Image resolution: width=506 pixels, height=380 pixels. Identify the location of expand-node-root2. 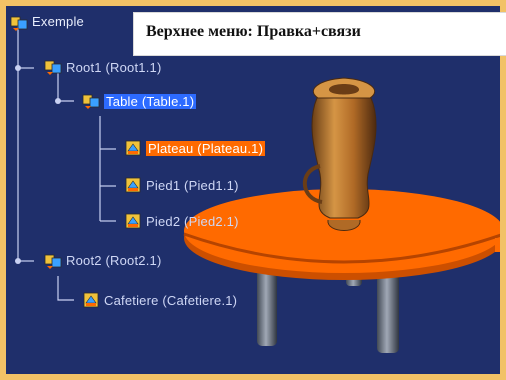
(18, 261).